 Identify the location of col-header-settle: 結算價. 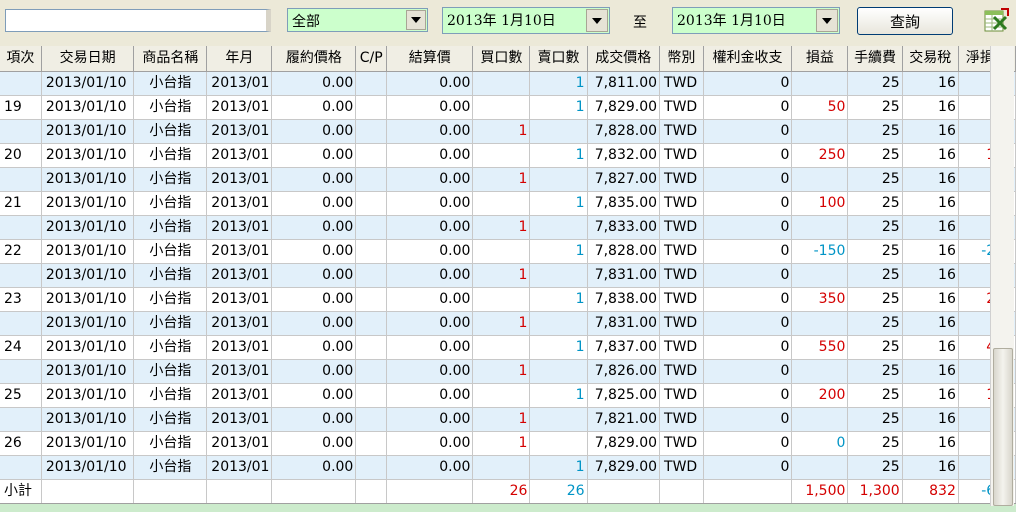
(430, 59).